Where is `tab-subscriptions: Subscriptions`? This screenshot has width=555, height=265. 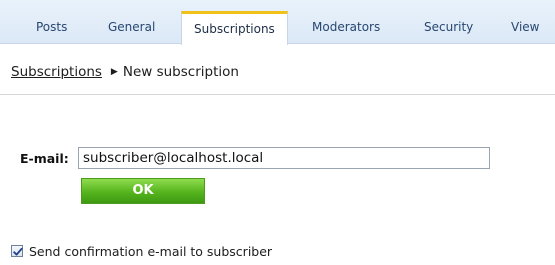
tab-subscriptions: Subscriptions is located at coordinates (234, 28).